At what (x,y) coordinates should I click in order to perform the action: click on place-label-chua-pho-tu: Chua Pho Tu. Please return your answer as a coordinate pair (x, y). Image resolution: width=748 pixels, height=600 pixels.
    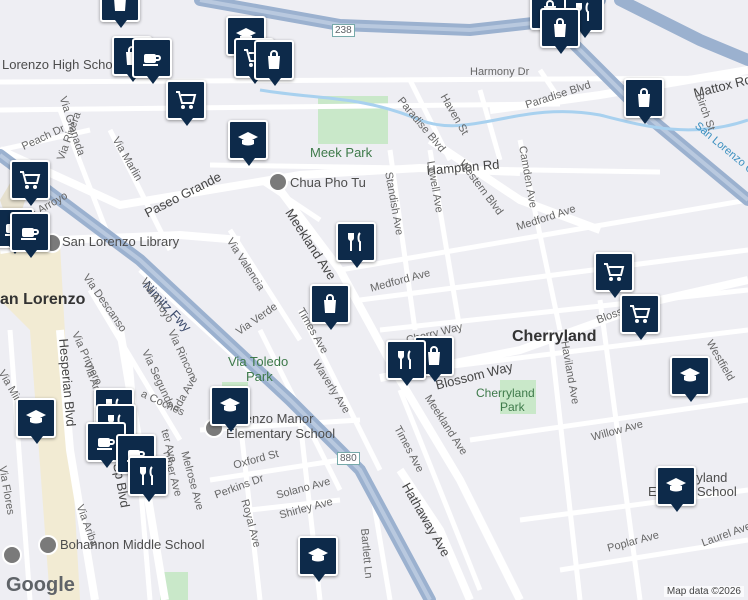
    Looking at the image, I should click on (328, 182).